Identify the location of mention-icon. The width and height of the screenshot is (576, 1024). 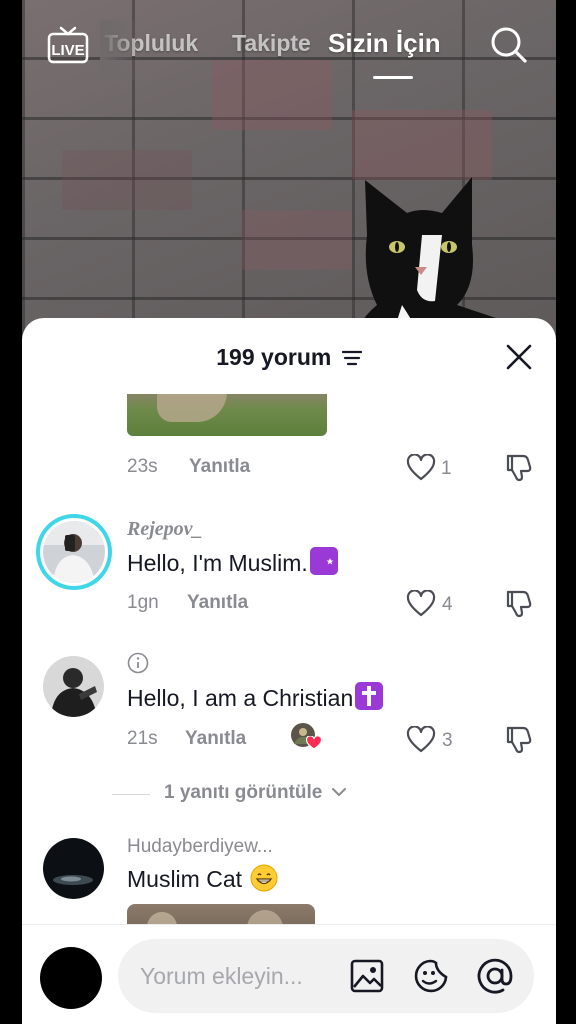
(495, 976).